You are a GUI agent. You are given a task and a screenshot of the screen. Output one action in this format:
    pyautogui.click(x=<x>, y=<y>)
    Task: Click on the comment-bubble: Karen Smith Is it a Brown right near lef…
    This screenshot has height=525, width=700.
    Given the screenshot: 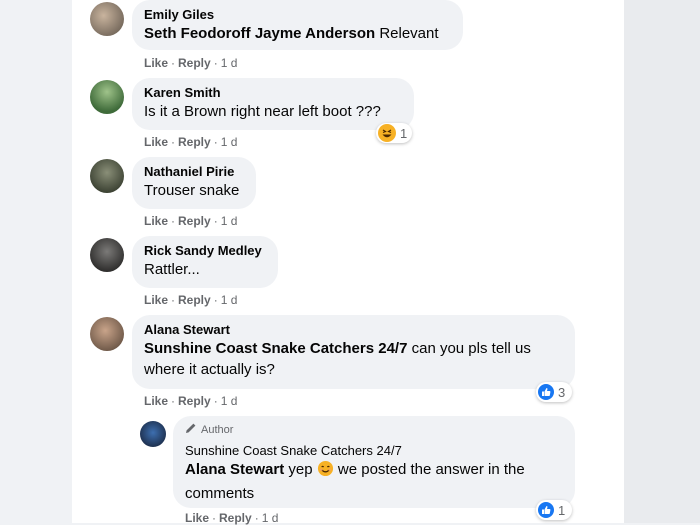 What is the action you would take?
    pyautogui.click(x=273, y=104)
    